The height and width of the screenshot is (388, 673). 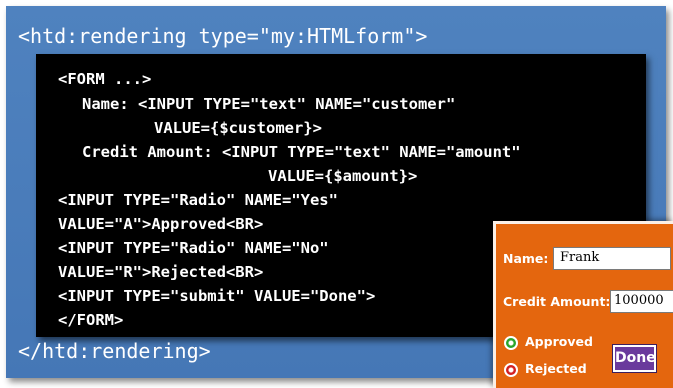 What do you see at coordinates (559, 341) in the screenshot?
I see `approved-label: Approved` at bounding box center [559, 341].